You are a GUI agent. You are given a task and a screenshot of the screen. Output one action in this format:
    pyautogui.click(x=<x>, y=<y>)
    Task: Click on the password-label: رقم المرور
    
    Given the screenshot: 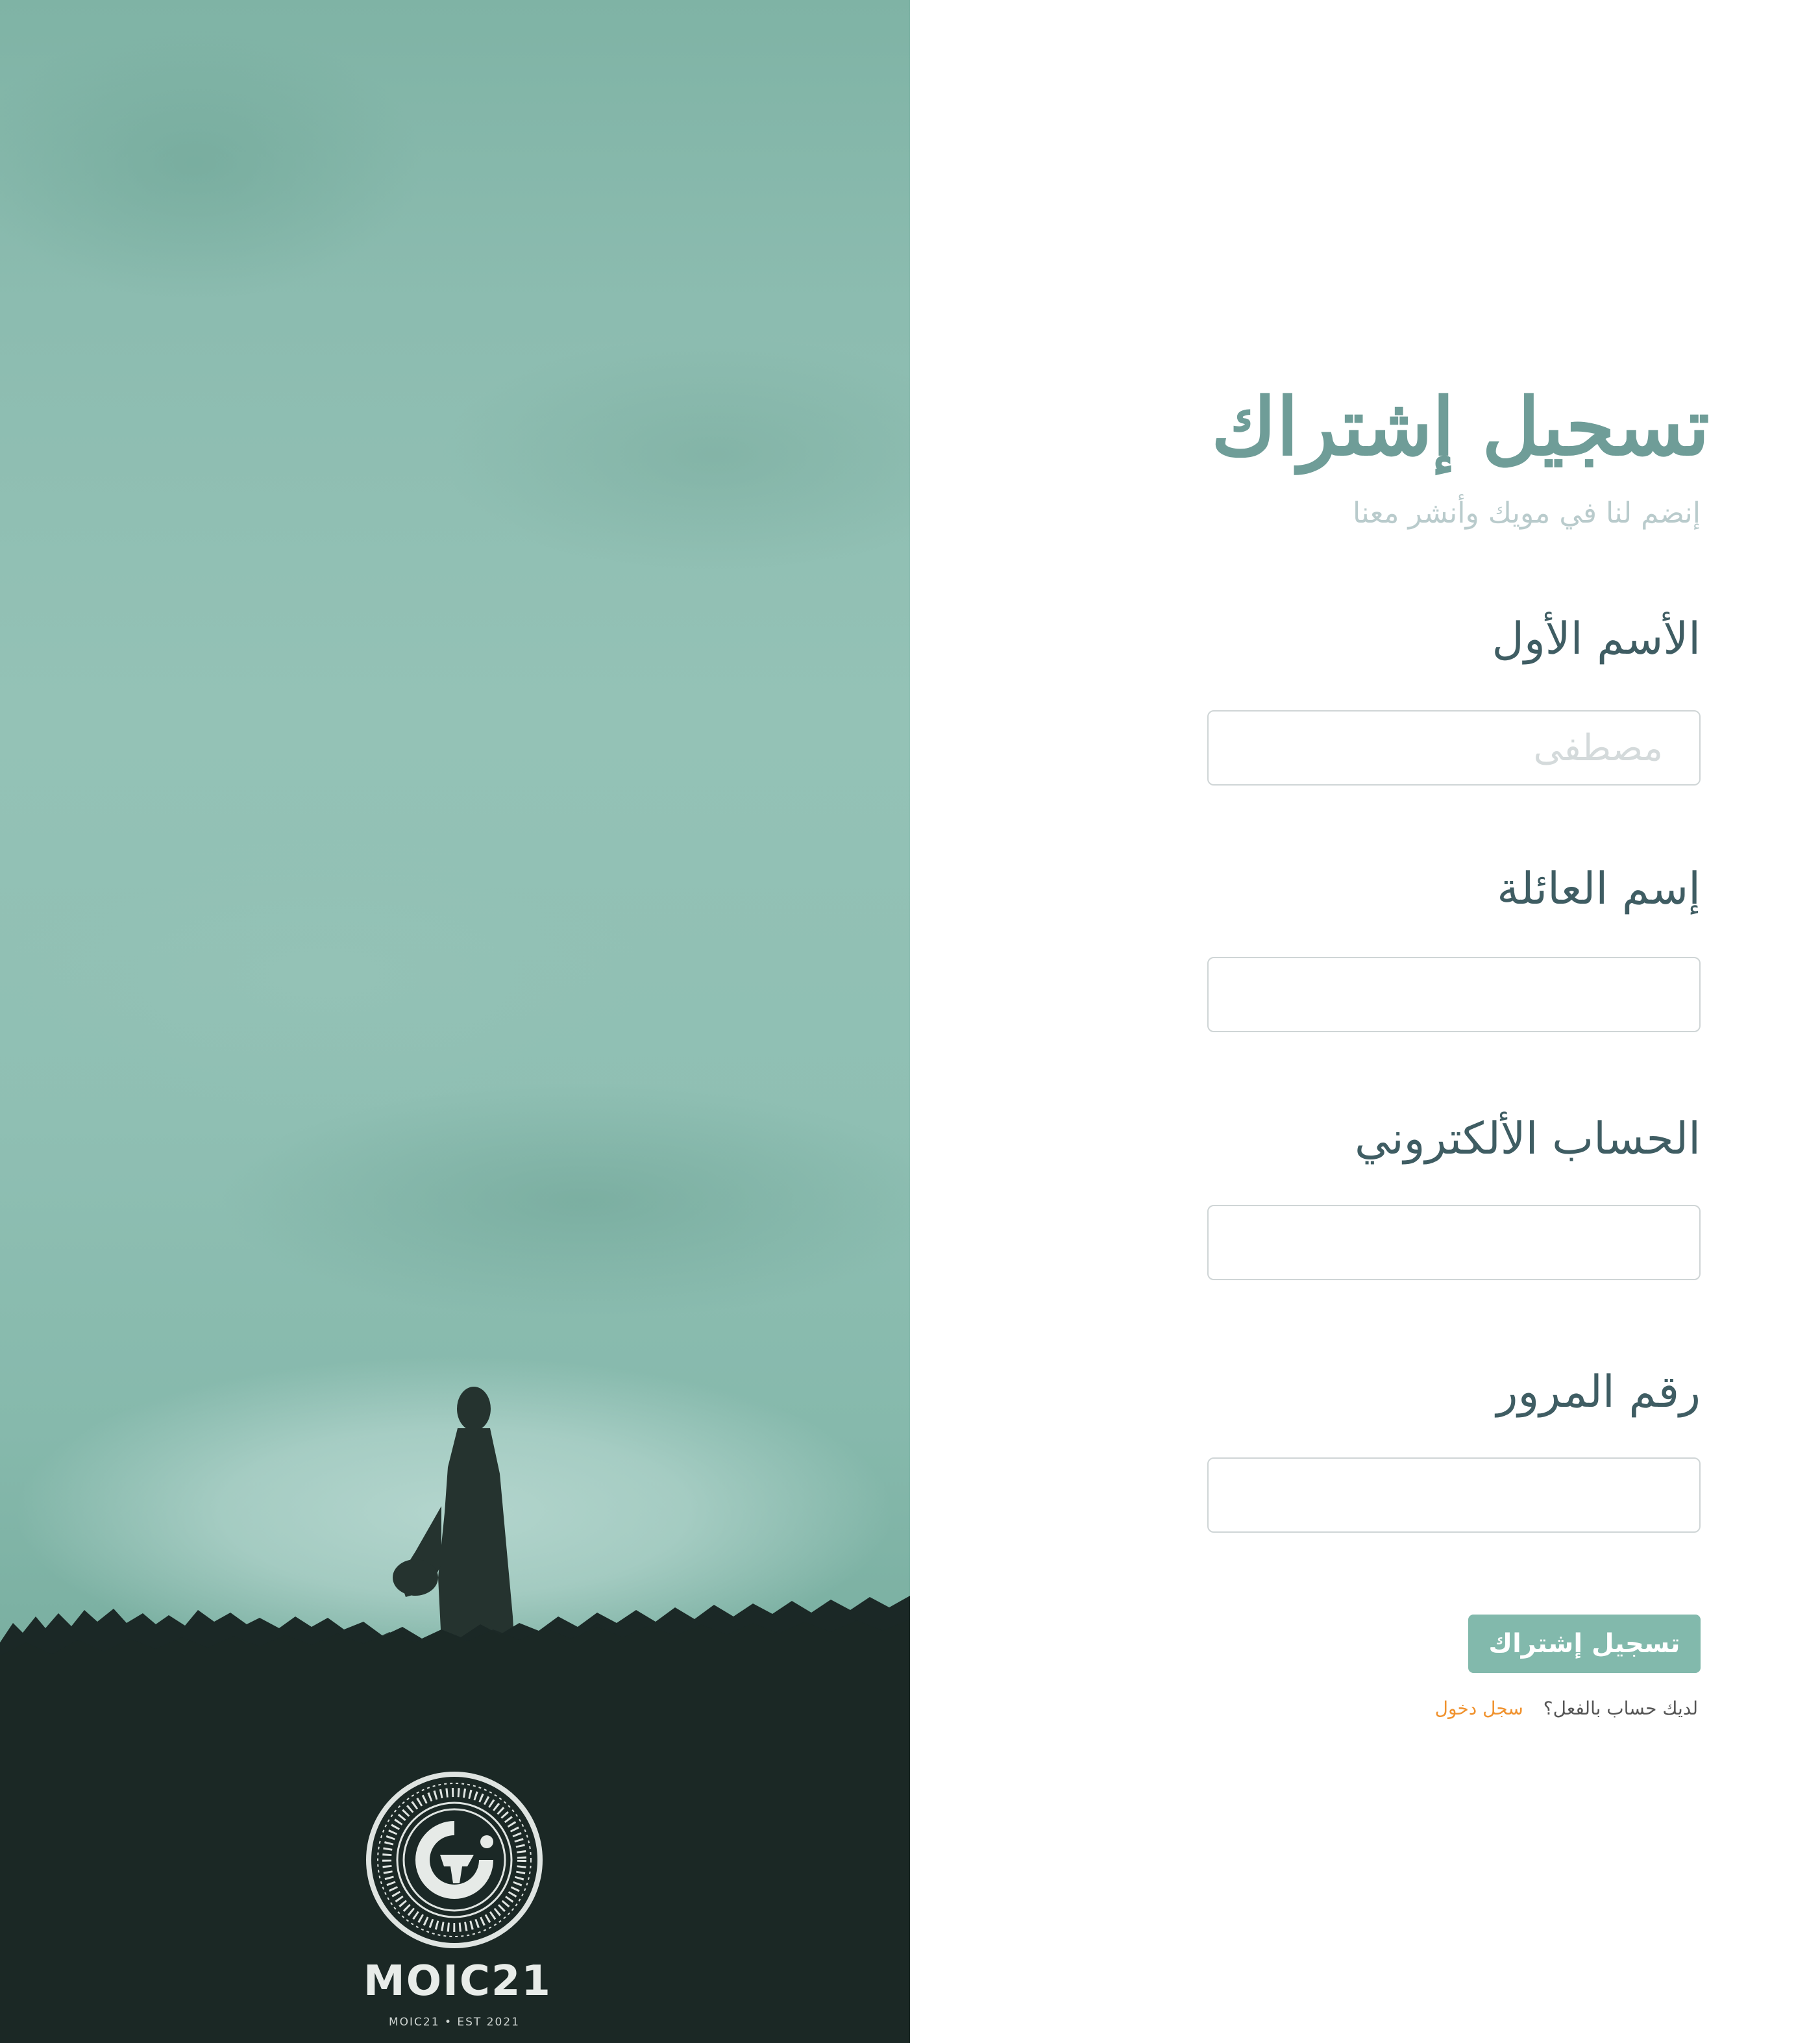 What is the action you would take?
    pyautogui.click(x=1599, y=1392)
    